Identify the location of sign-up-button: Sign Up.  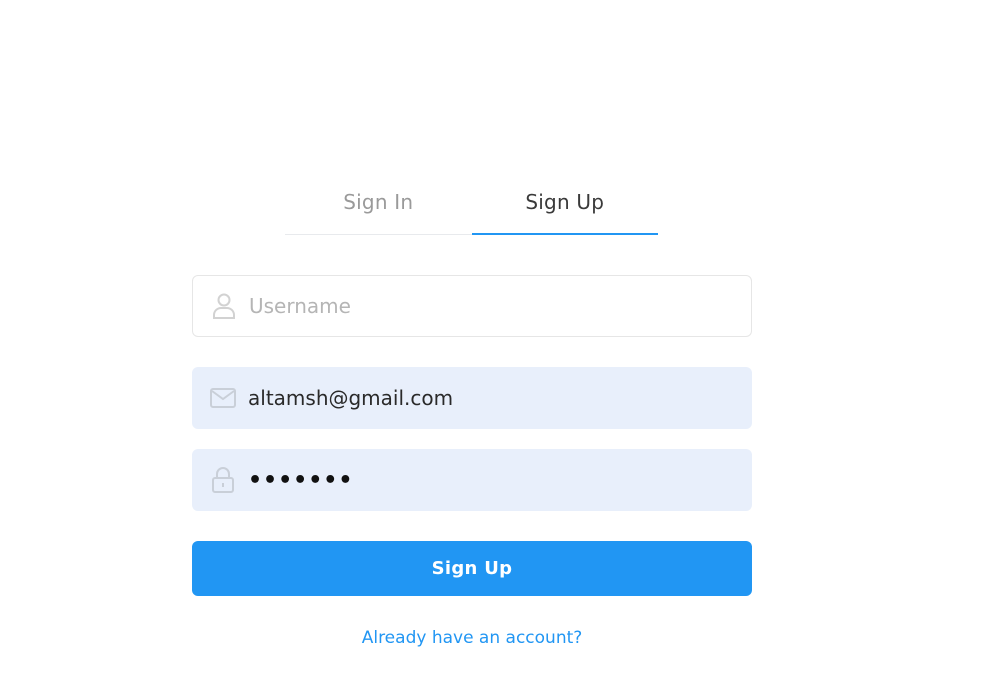
(472, 568).